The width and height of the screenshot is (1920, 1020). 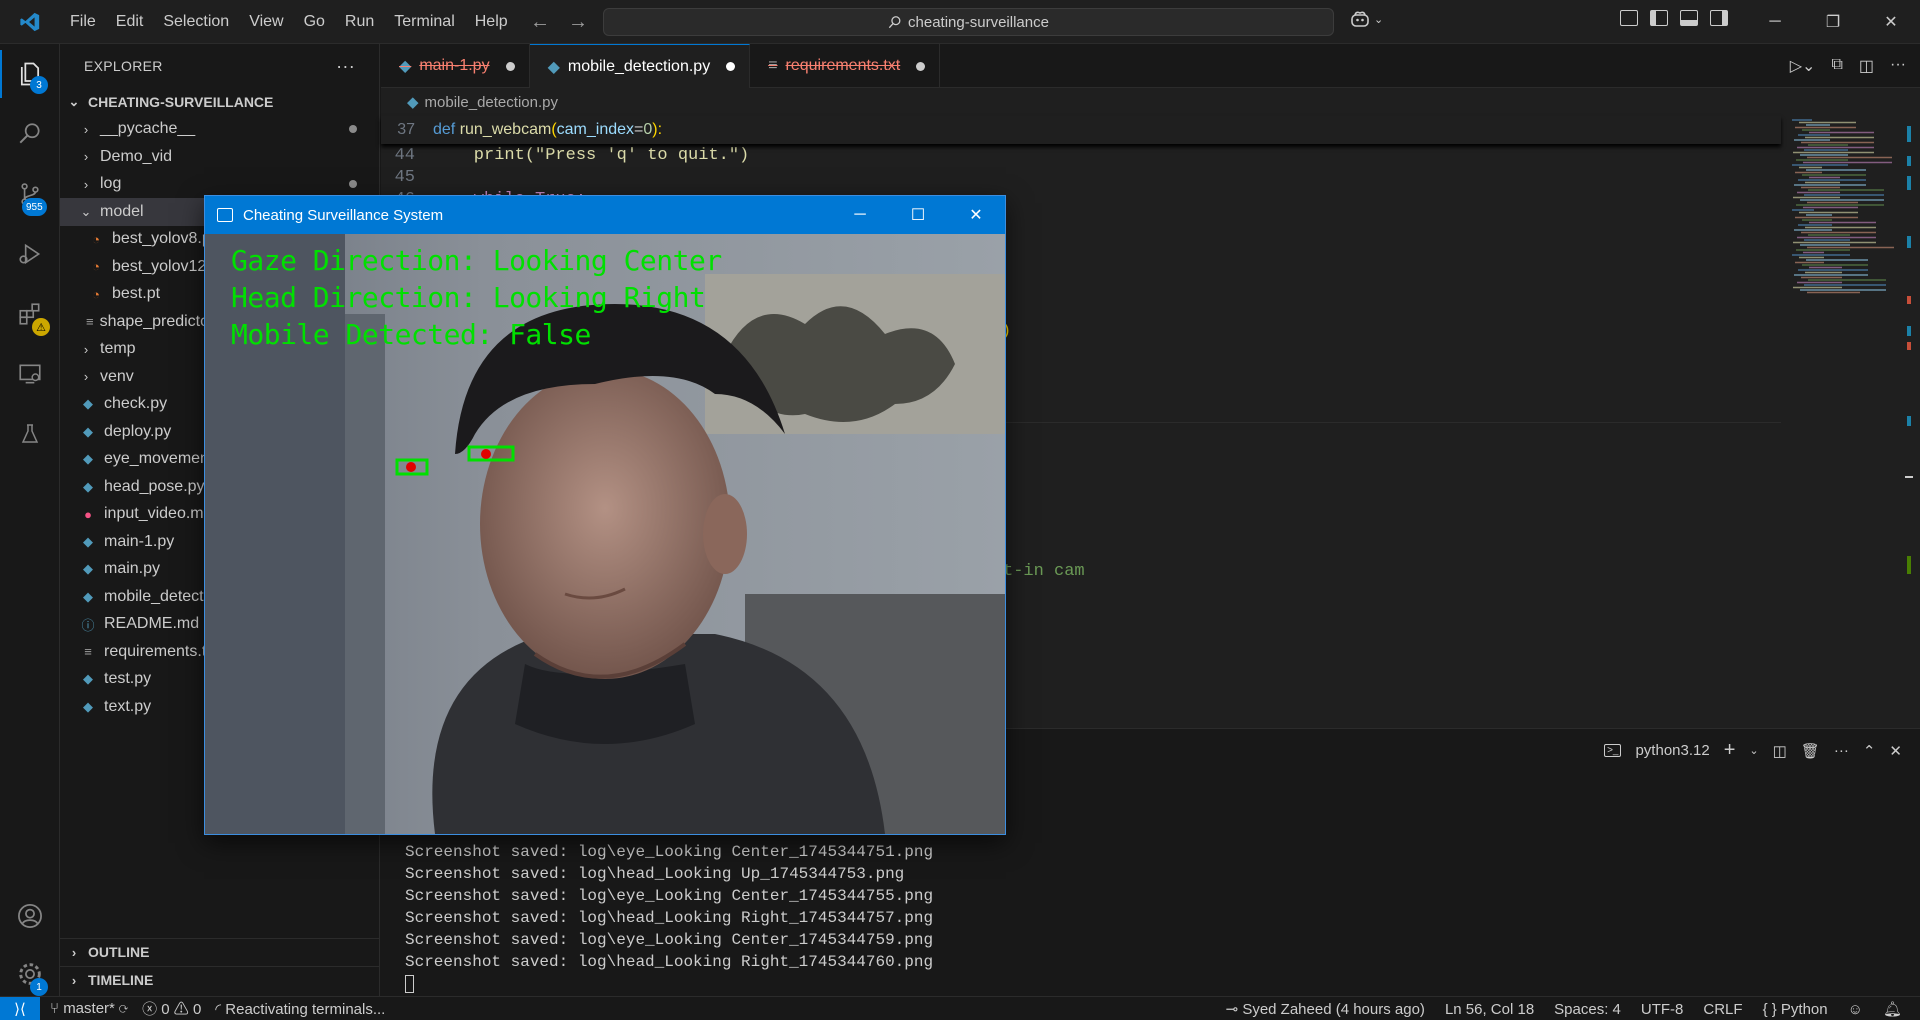 I want to click on toggle-panel-icon, so click(x=1689, y=18).